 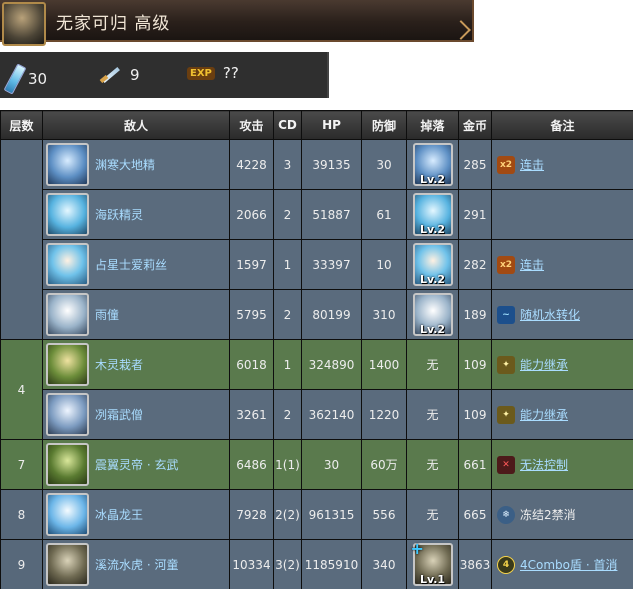 What do you see at coordinates (24, 24) in the screenshot?
I see `stage-avatar-icon` at bounding box center [24, 24].